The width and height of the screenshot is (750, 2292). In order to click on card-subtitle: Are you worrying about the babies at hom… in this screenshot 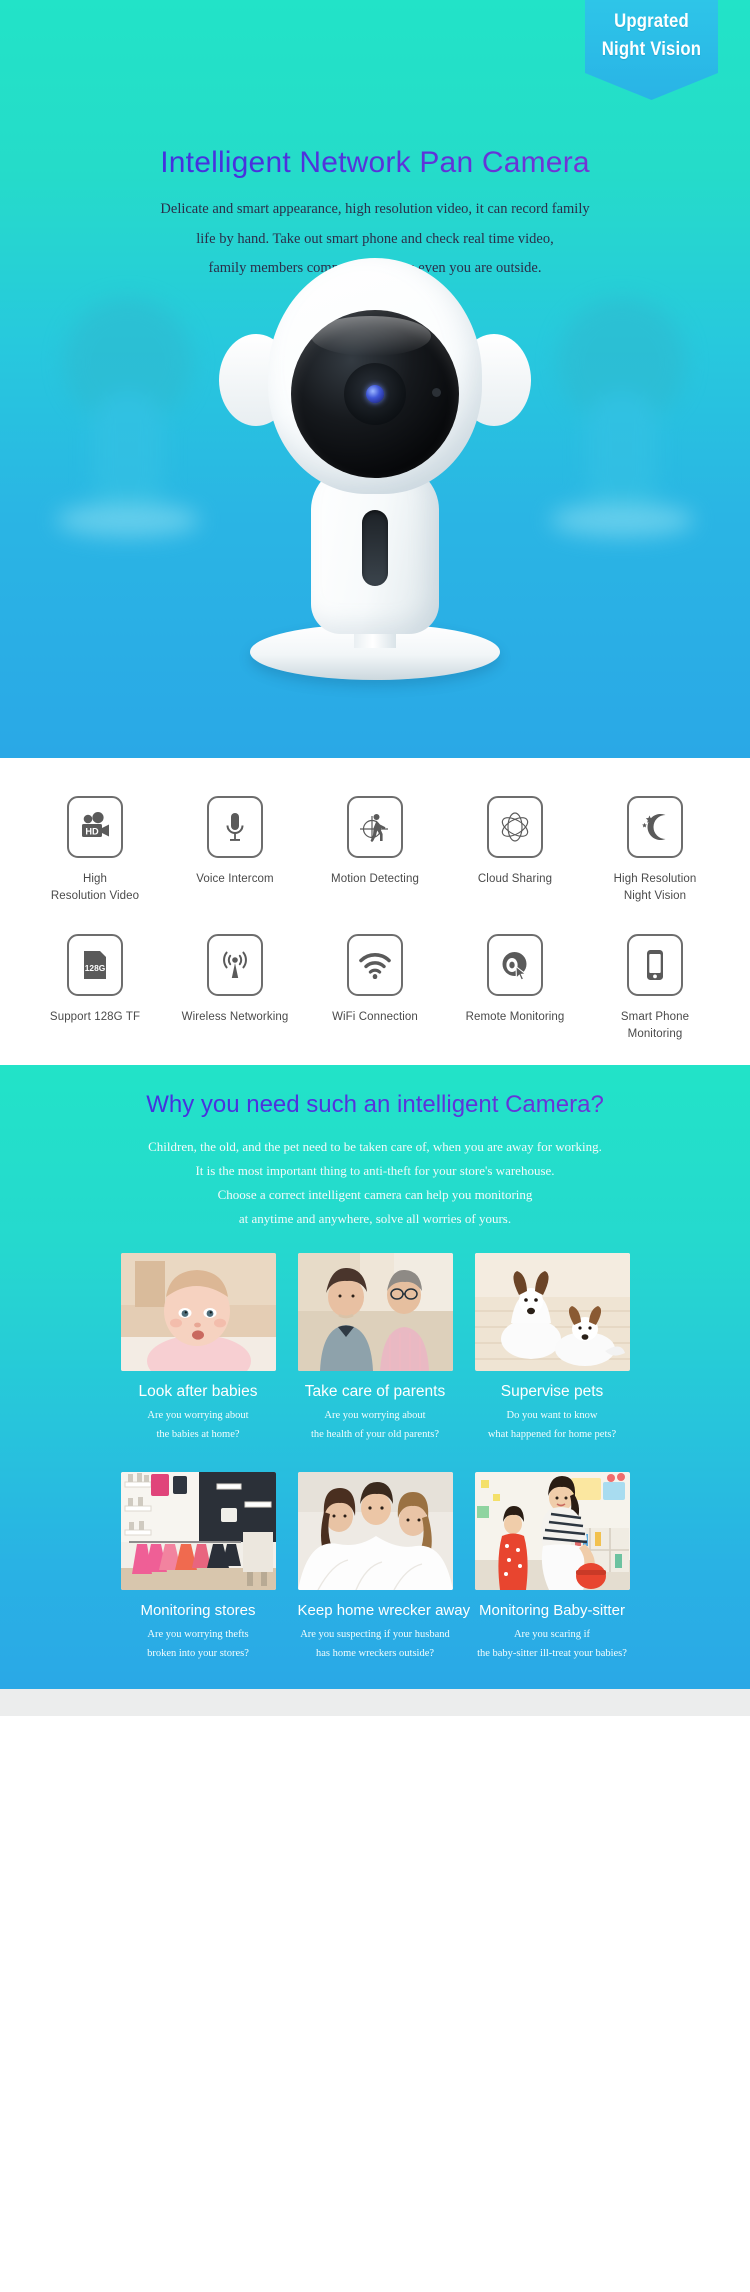, I will do `click(198, 1425)`.